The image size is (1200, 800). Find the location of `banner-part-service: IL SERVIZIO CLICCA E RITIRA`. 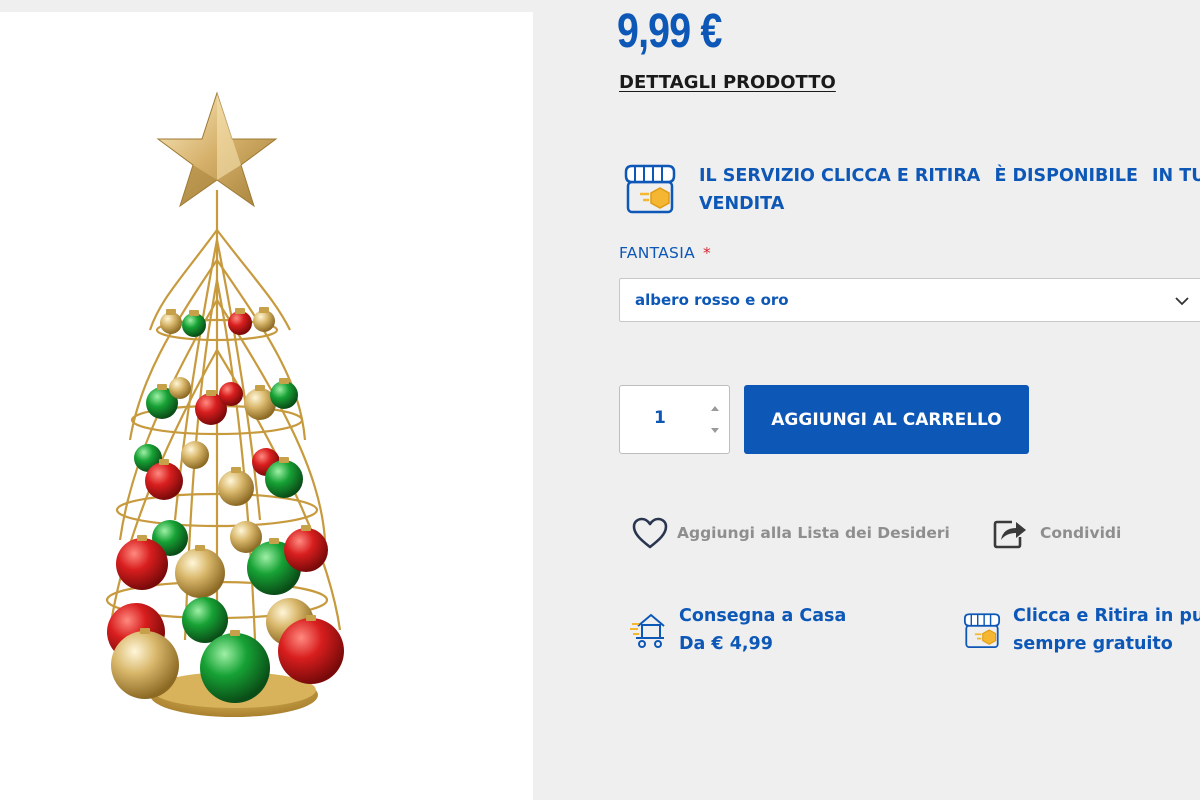

banner-part-service: IL SERVIZIO CLICCA E RITIRA is located at coordinates (840, 176).